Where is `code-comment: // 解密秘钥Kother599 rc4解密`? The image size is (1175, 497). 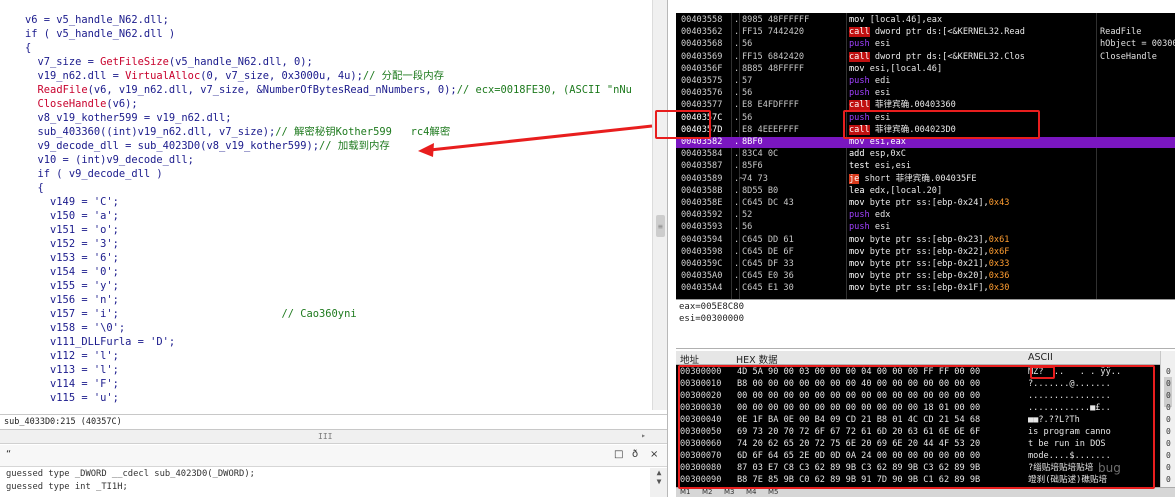 code-comment: // 解密秘钥Kother599 rc4解密 is located at coordinates (363, 132).